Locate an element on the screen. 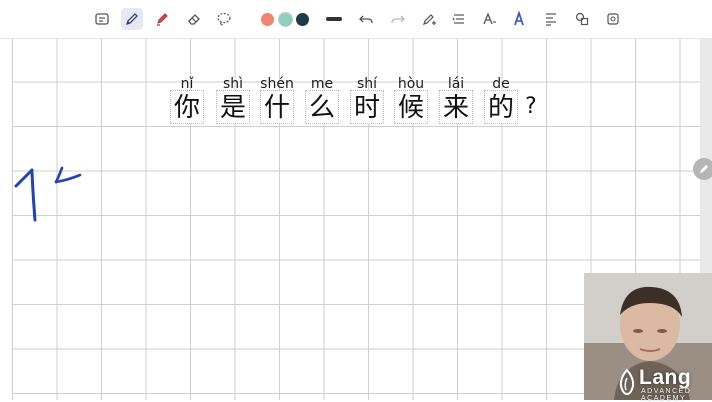 This screenshot has width=712, height=402. highlighter-icon is located at coordinates (162, 19).